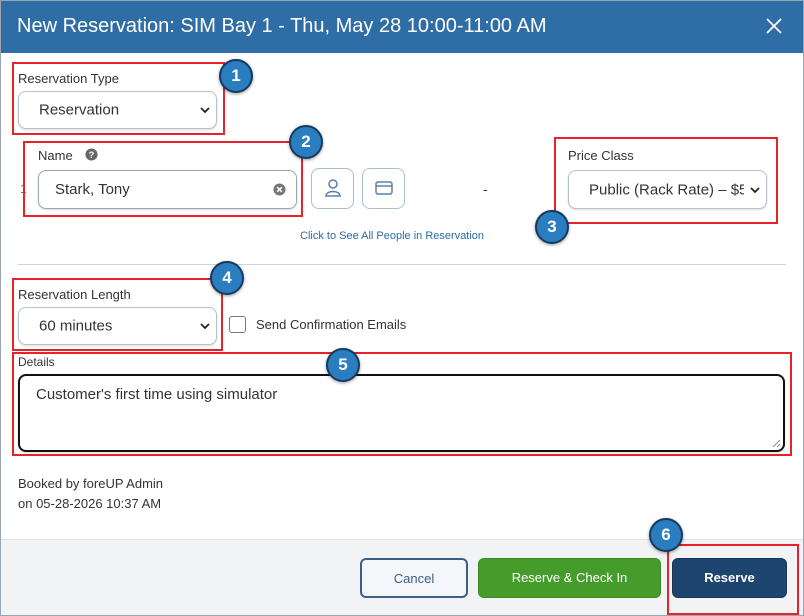  I want to click on close-icon, so click(774, 26).